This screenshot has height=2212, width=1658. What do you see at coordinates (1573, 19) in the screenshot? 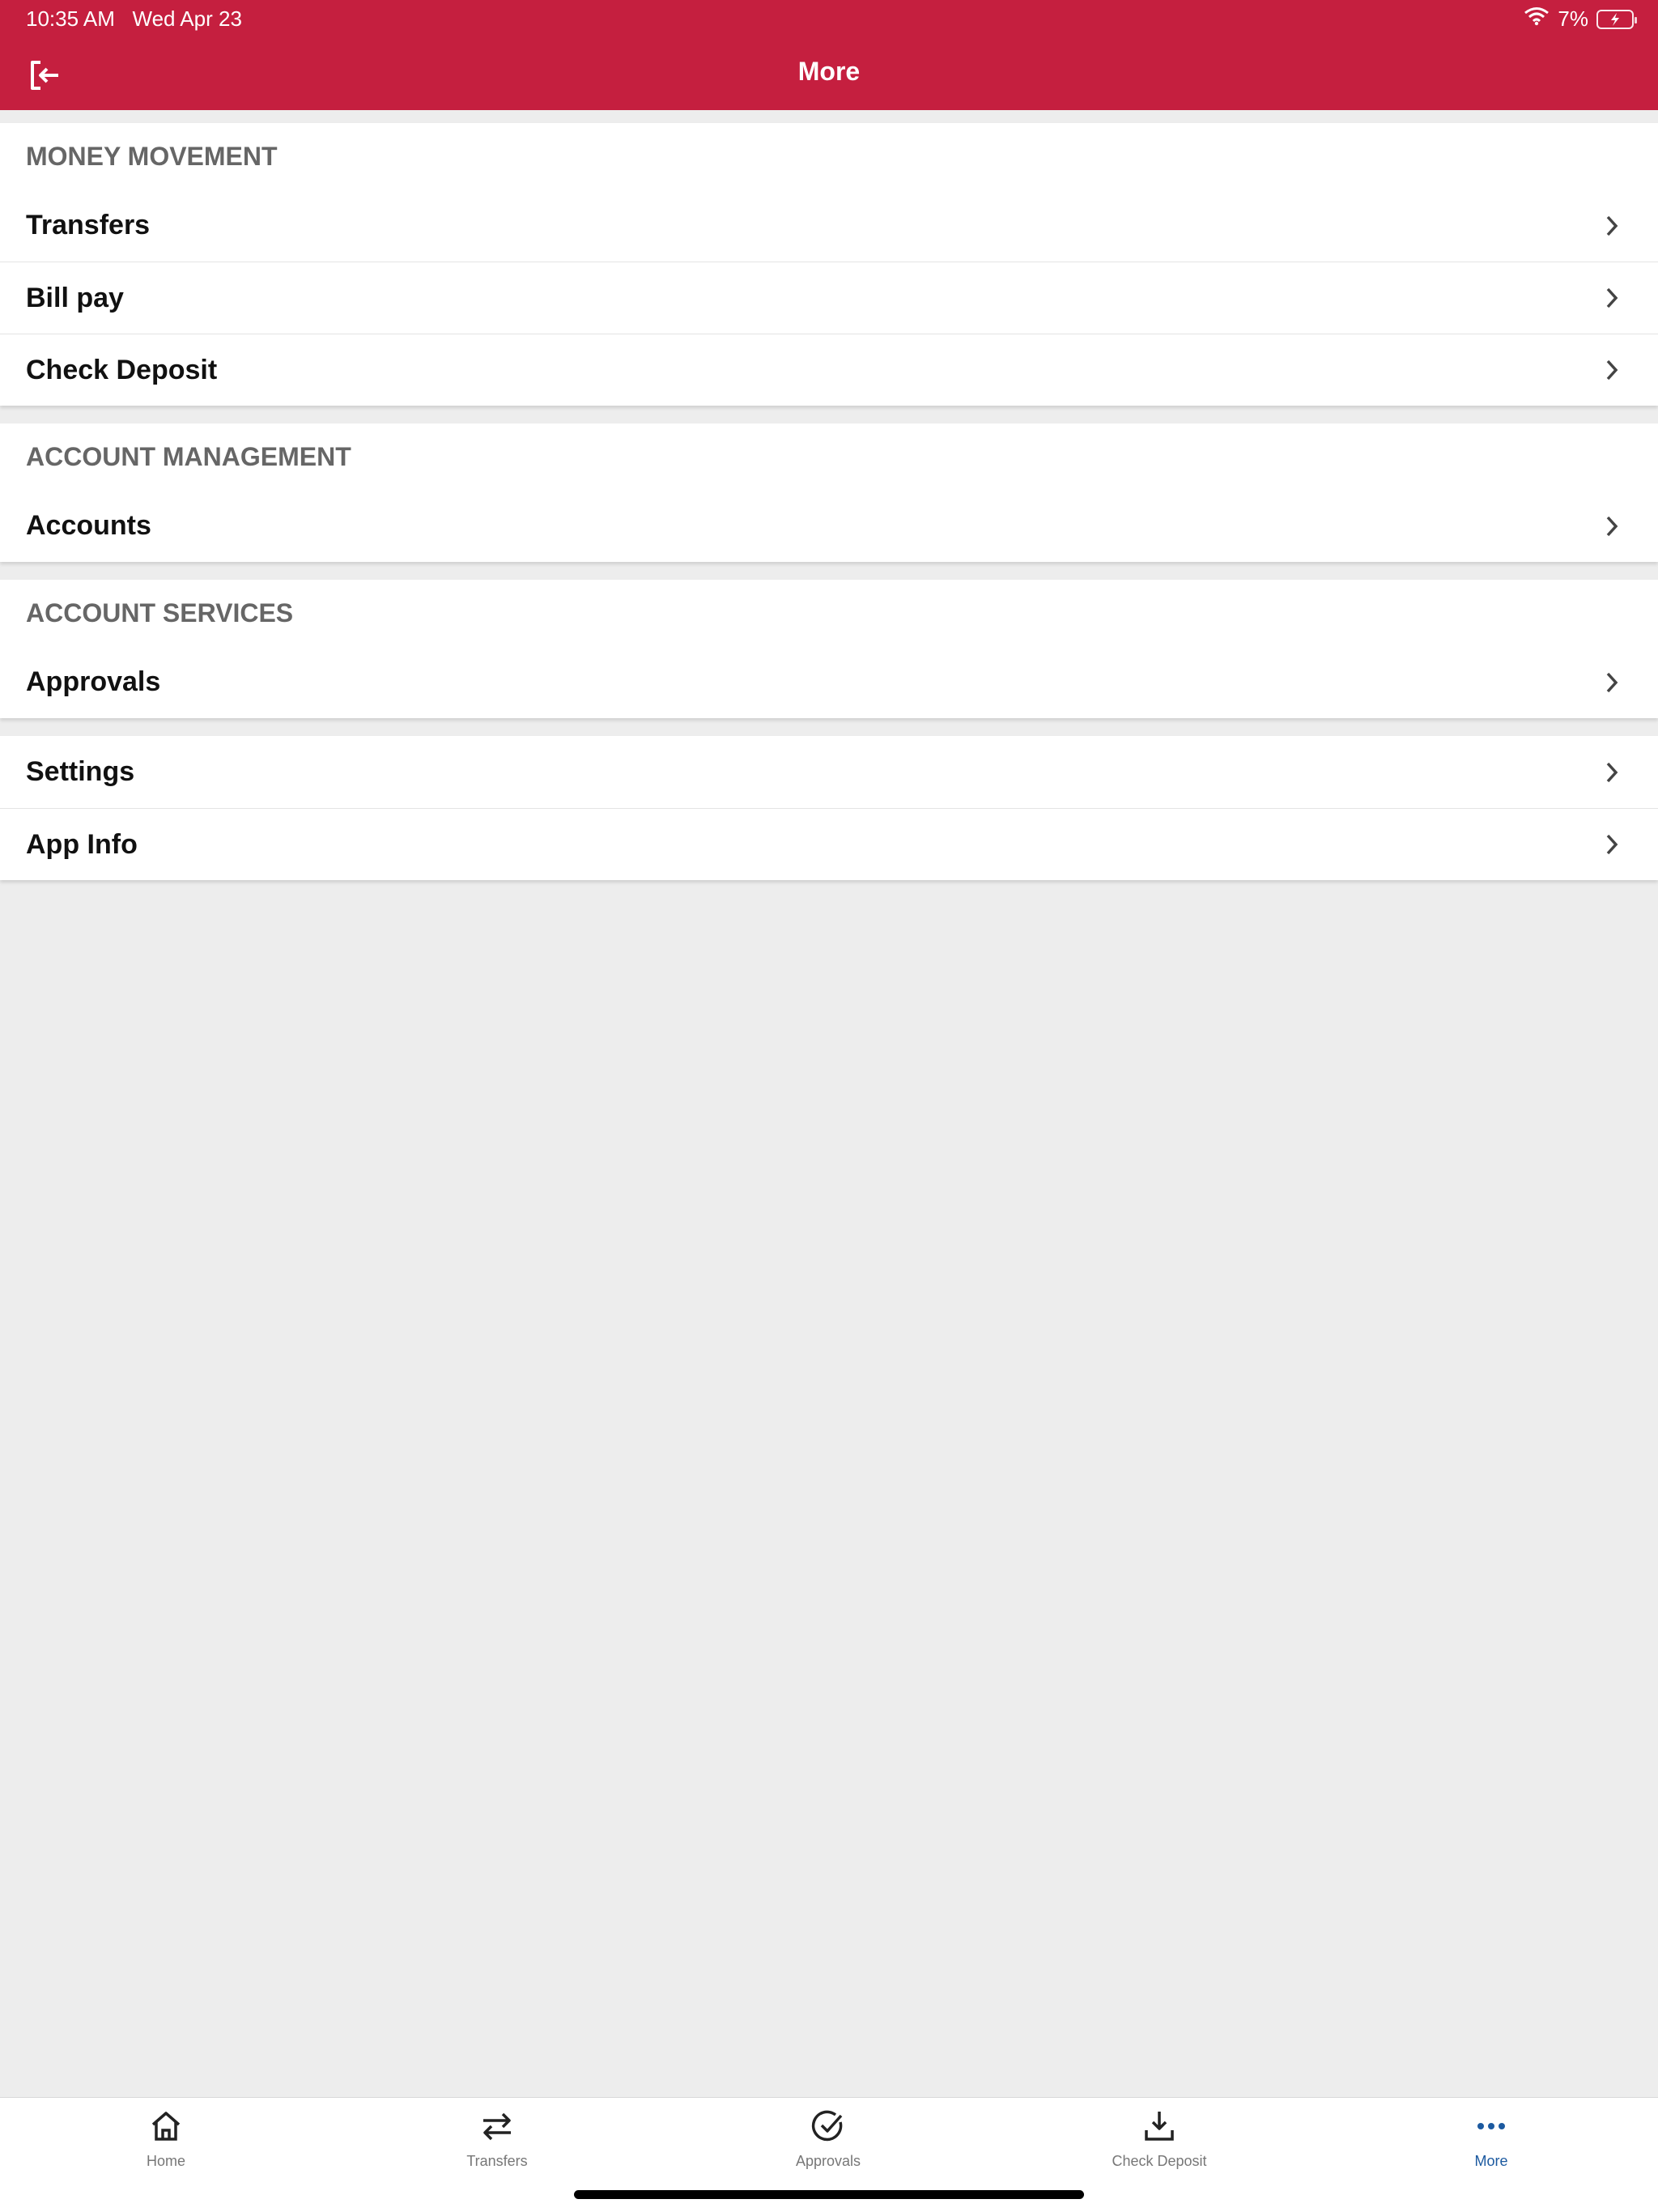
I see `battery-percent: 7%` at bounding box center [1573, 19].